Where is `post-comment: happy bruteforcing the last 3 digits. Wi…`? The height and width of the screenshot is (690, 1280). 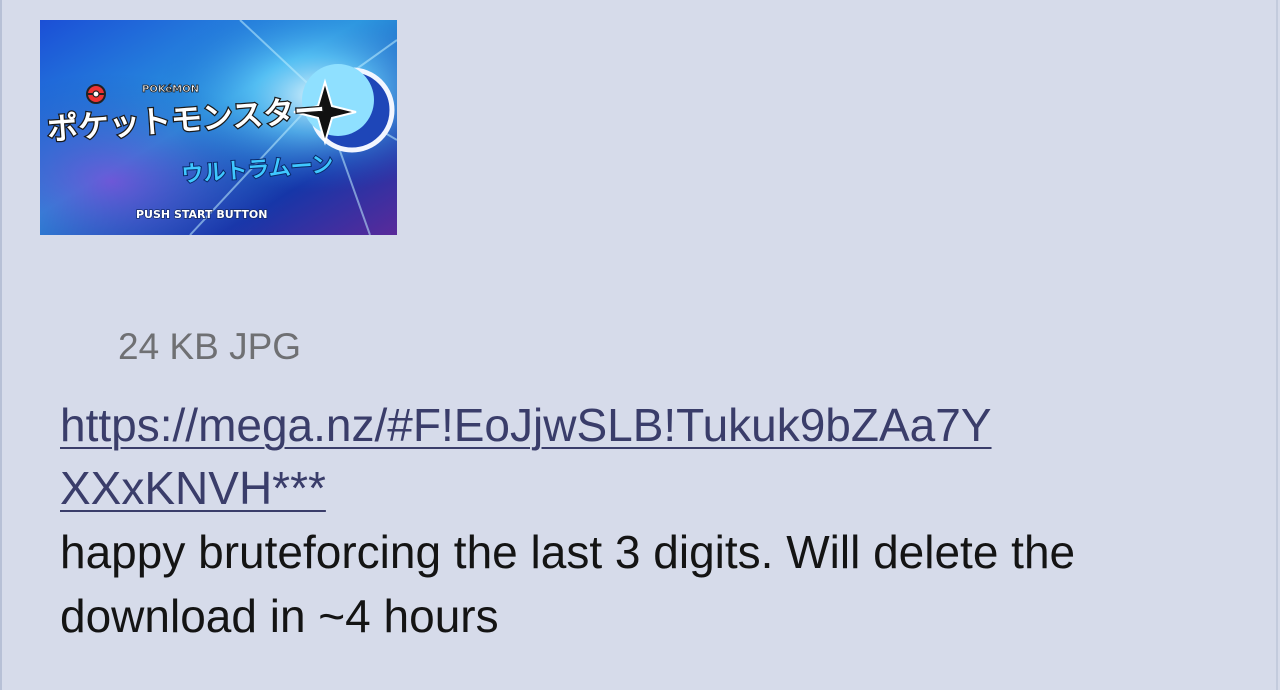 post-comment: happy bruteforcing the last 3 digits. Wi… is located at coordinates (568, 584).